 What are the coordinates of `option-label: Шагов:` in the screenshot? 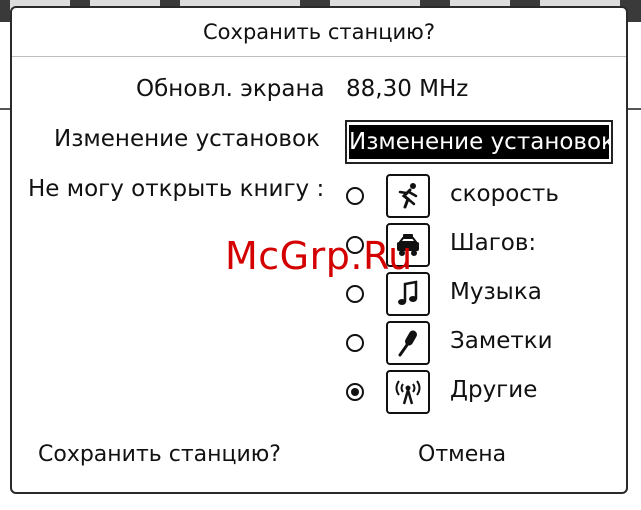 It's located at (493, 243).